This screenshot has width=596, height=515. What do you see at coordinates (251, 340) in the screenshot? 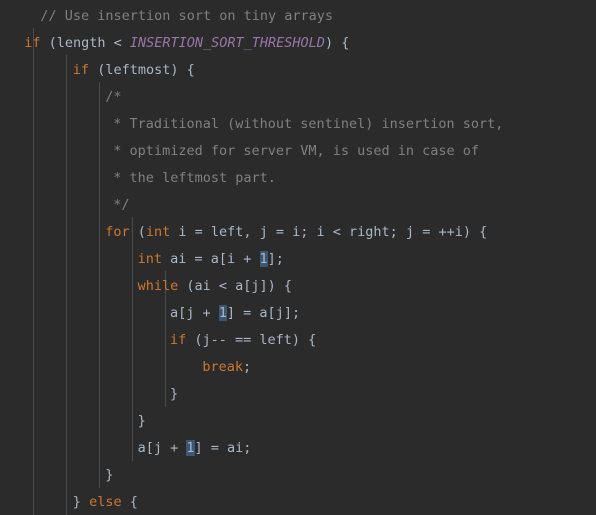
I see `token-plain: (j-- == left) {` at bounding box center [251, 340].